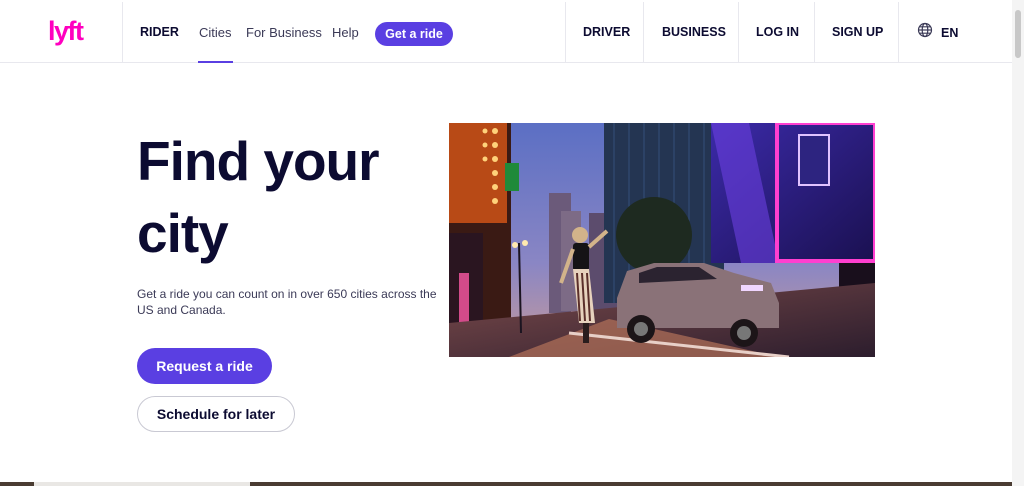 This screenshot has height=486, width=1024. What do you see at coordinates (216, 414) in the screenshot?
I see `schedule-later-button: Schedule for later` at bounding box center [216, 414].